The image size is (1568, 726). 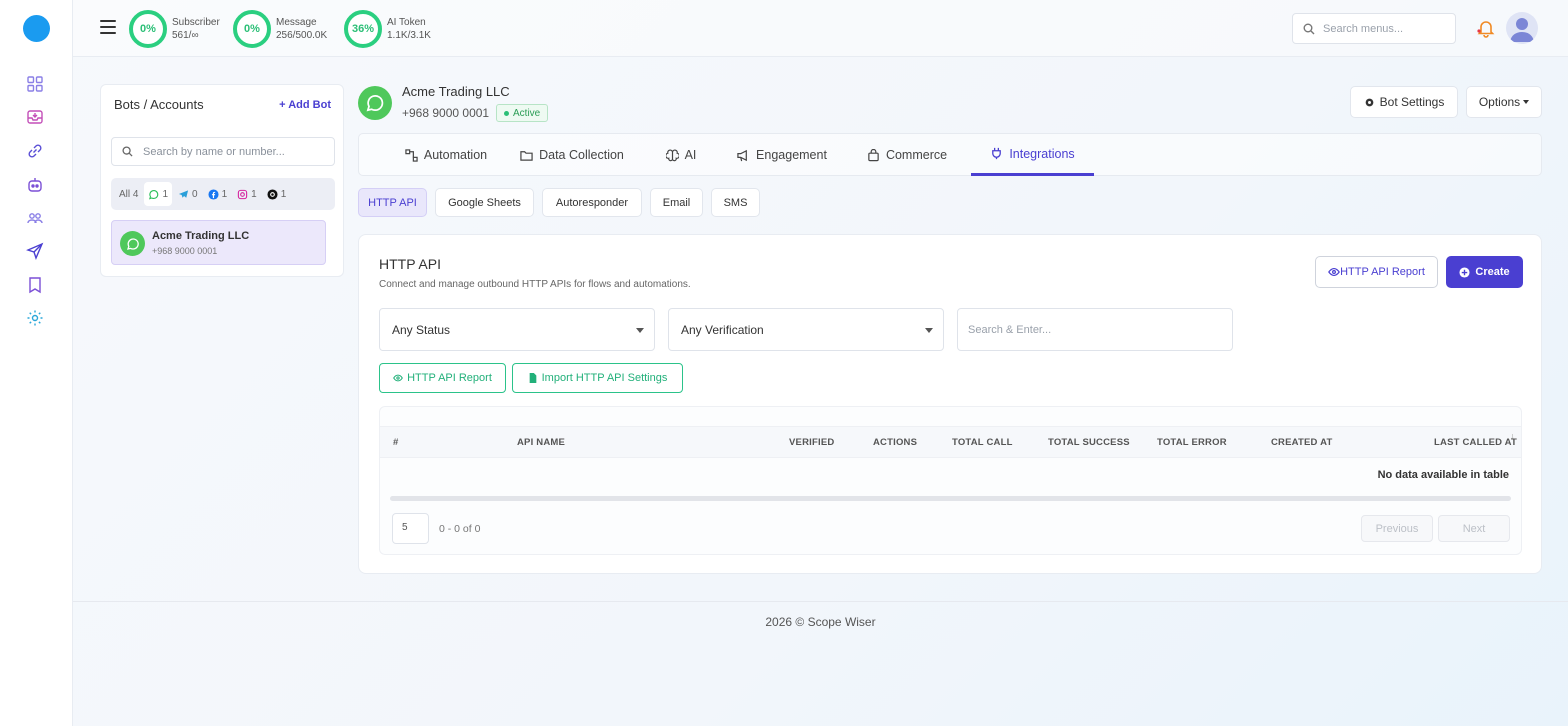 I want to click on add-bot-button: + Add Bot, so click(x=305, y=105).